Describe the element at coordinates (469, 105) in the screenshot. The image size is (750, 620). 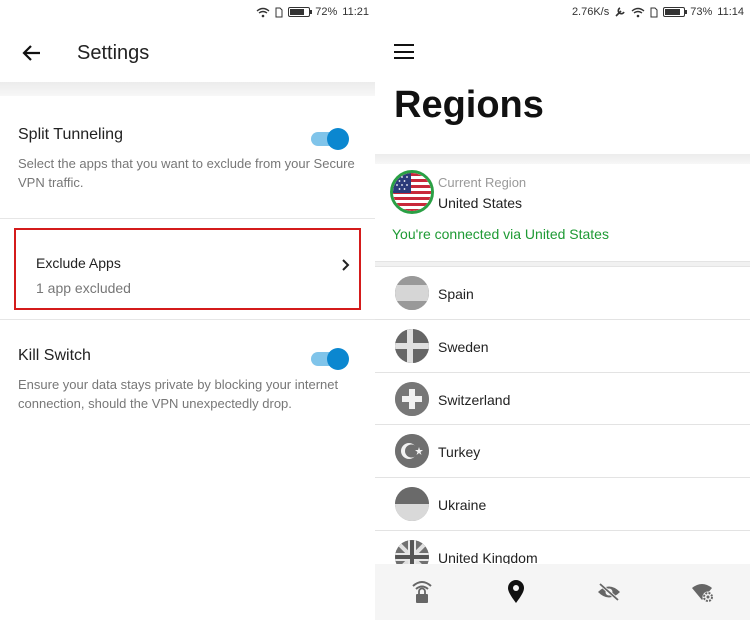
I see `page-title: Regions` at that location.